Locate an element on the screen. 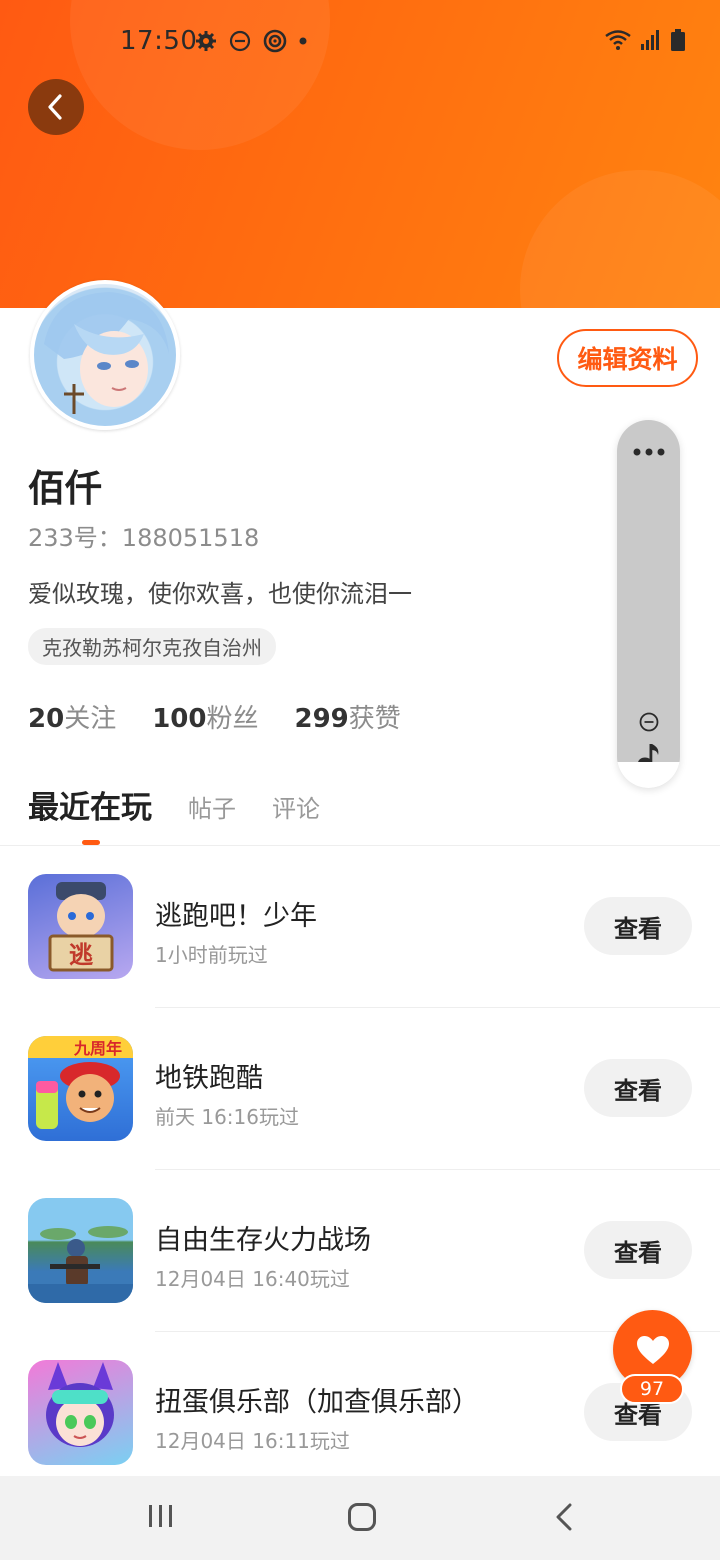 The height and width of the screenshot is (1560, 720). profile-stats: 20关注 100粉丝 299获赞 is located at coordinates (214, 716).